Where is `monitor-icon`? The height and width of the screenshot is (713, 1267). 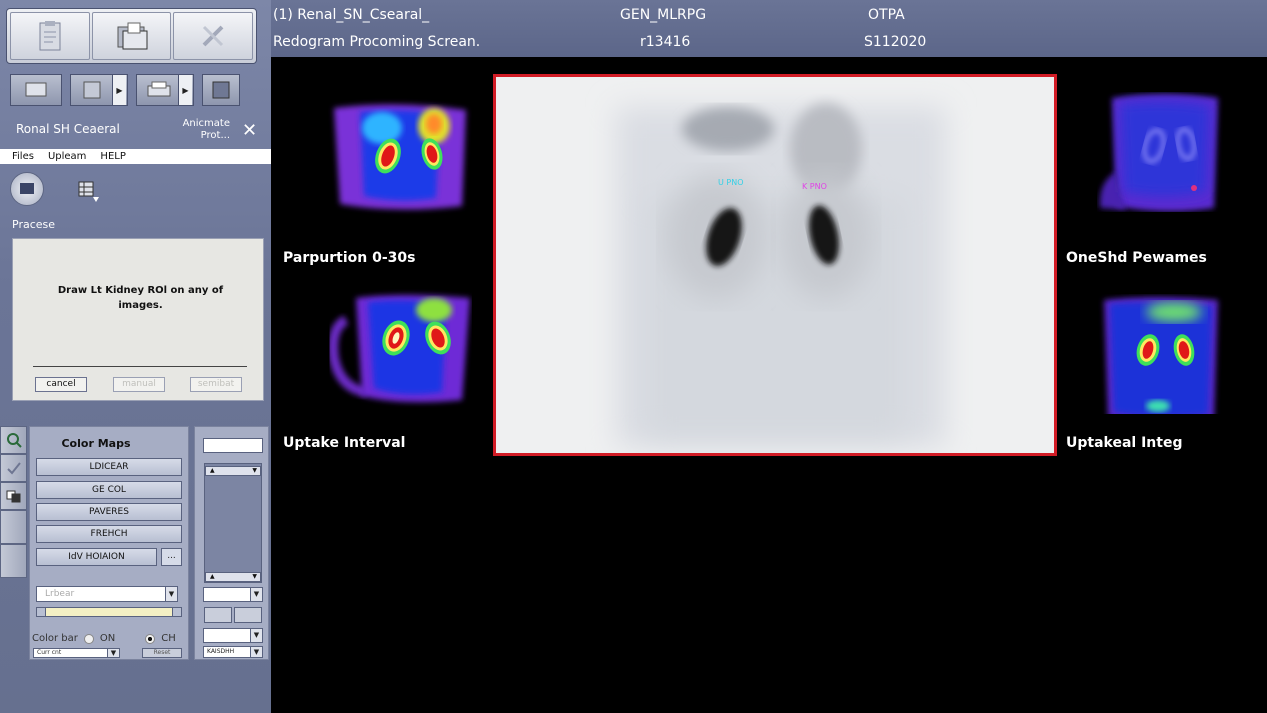 monitor-icon is located at coordinates (36, 89).